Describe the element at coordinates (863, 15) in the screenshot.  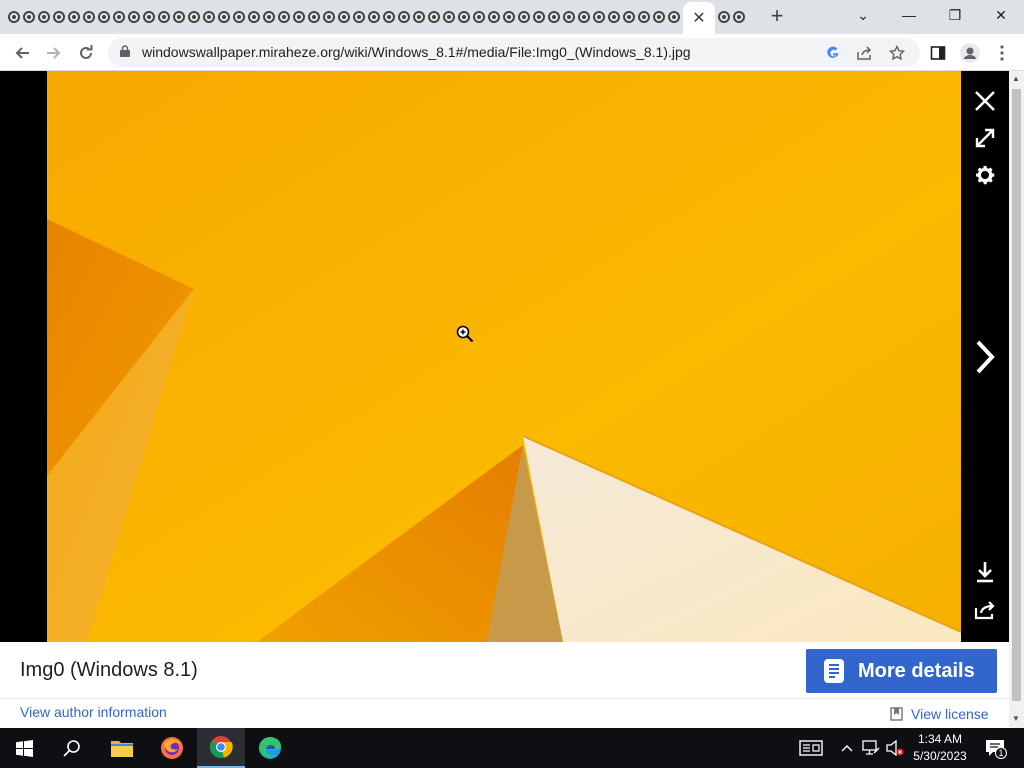
I see `tab-search-button: ⌄` at that location.